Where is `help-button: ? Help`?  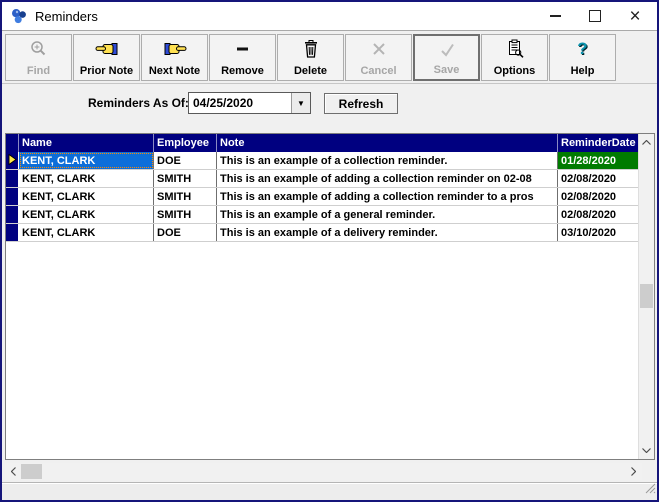 help-button: ? Help is located at coordinates (582, 57).